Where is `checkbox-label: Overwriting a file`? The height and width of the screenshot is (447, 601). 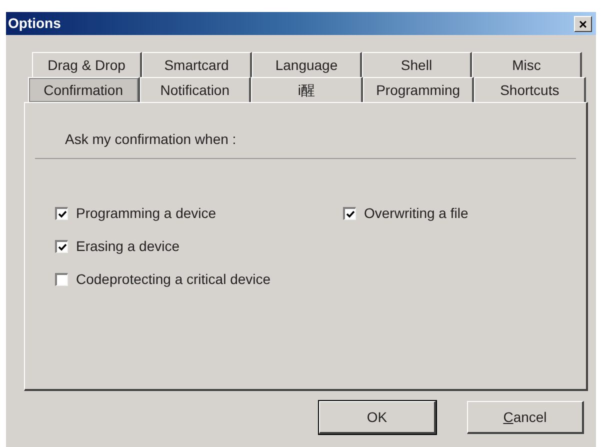 checkbox-label: Overwriting a file is located at coordinates (416, 213).